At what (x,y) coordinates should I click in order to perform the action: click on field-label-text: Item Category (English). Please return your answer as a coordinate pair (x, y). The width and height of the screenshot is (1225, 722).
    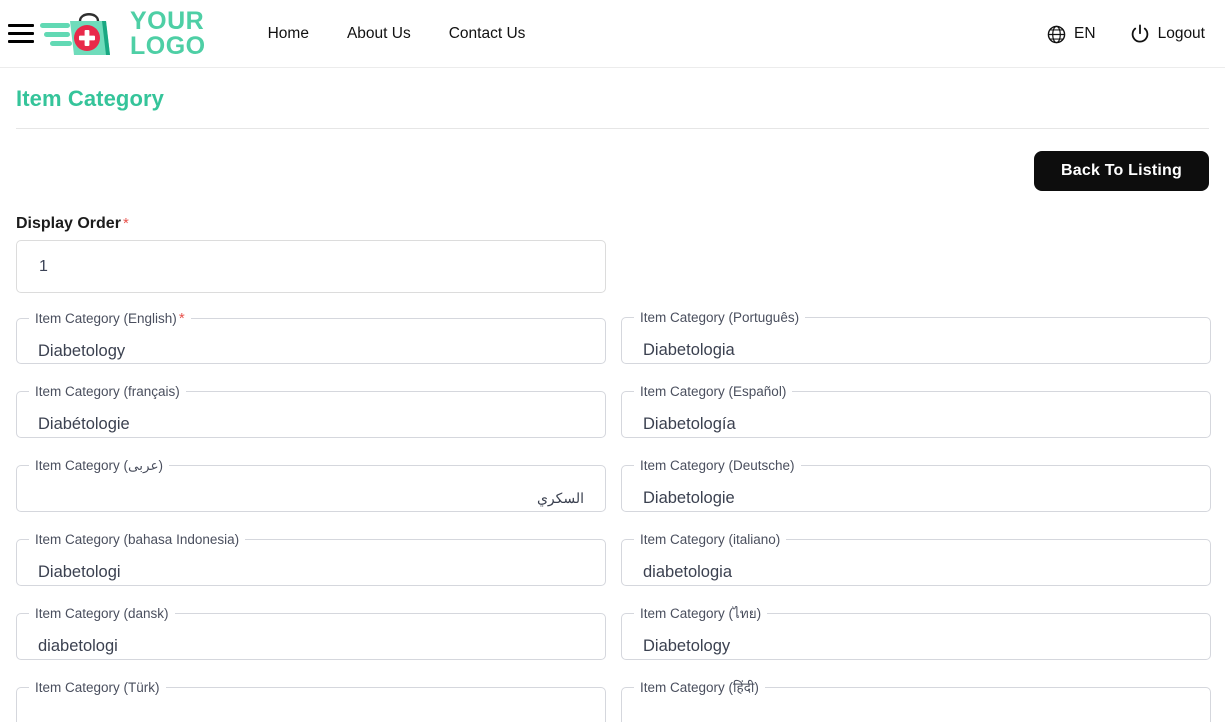
    Looking at the image, I should click on (106, 318).